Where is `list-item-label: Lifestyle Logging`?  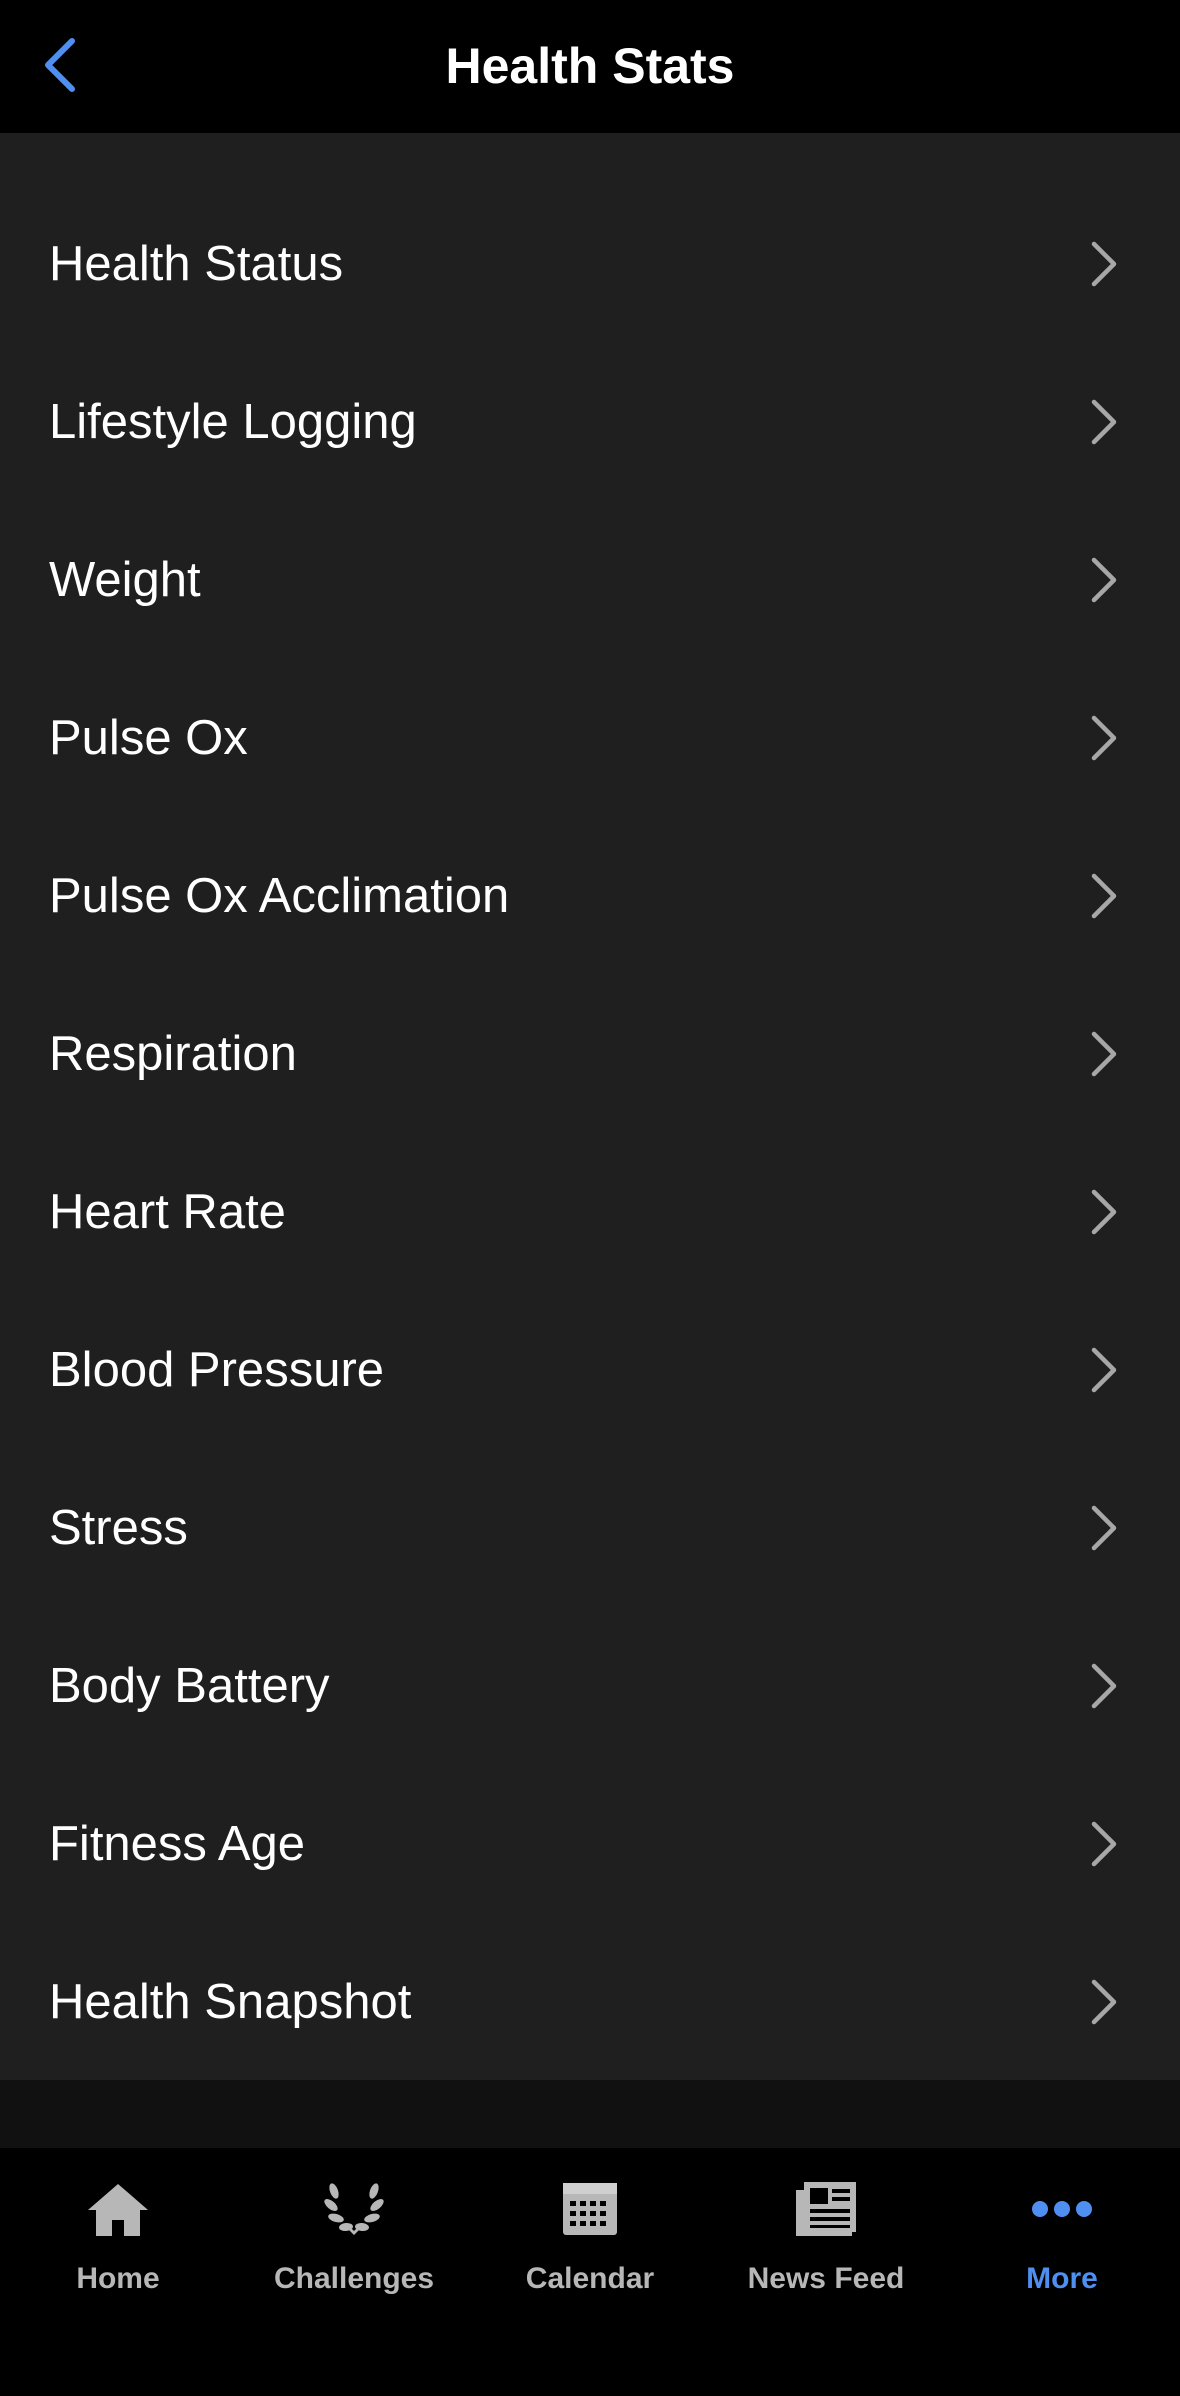
list-item-label: Lifestyle Logging is located at coordinates (233, 422).